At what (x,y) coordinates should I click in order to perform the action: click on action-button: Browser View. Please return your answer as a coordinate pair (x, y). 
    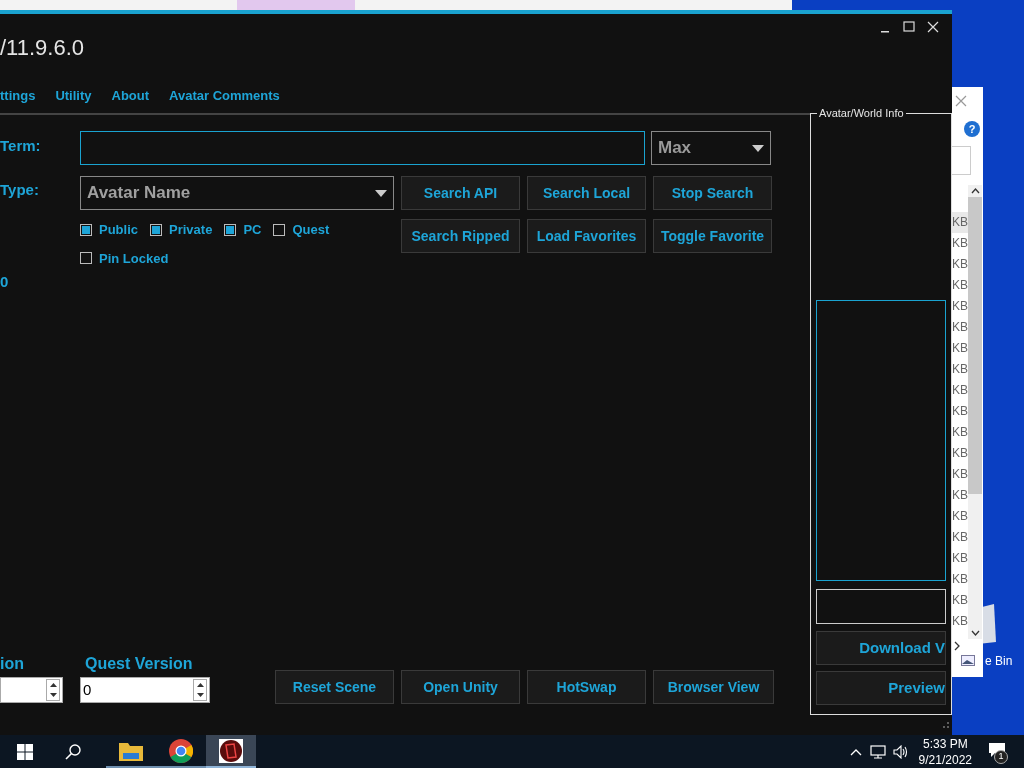
    Looking at the image, I should click on (713, 687).